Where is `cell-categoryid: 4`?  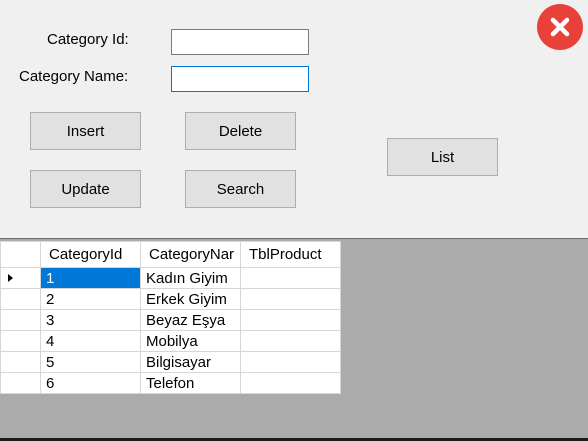
cell-categoryid: 4 is located at coordinates (90, 341).